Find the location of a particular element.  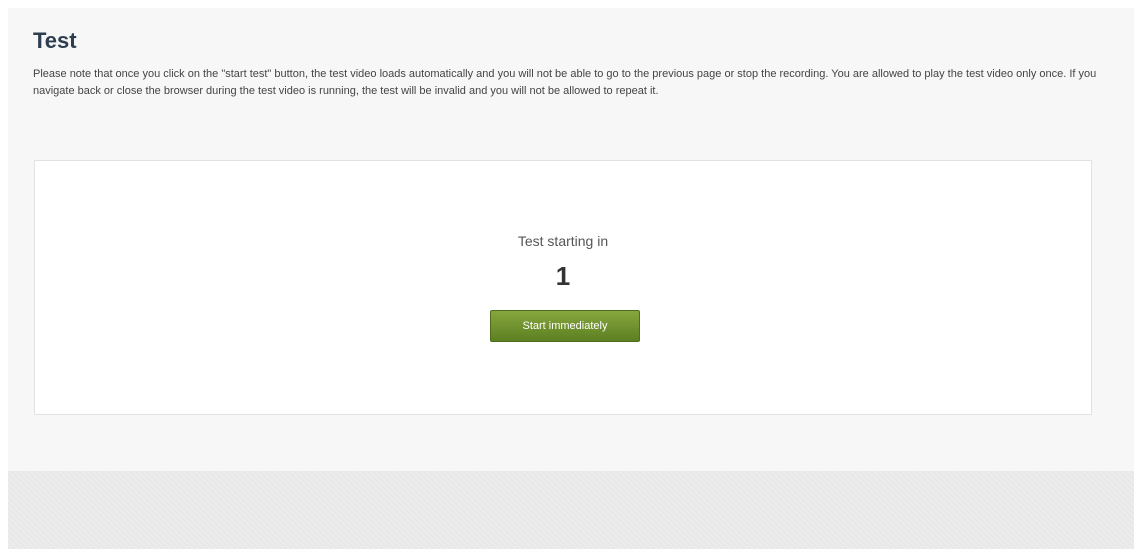

countdown-label: Test starting in is located at coordinates (563, 241).